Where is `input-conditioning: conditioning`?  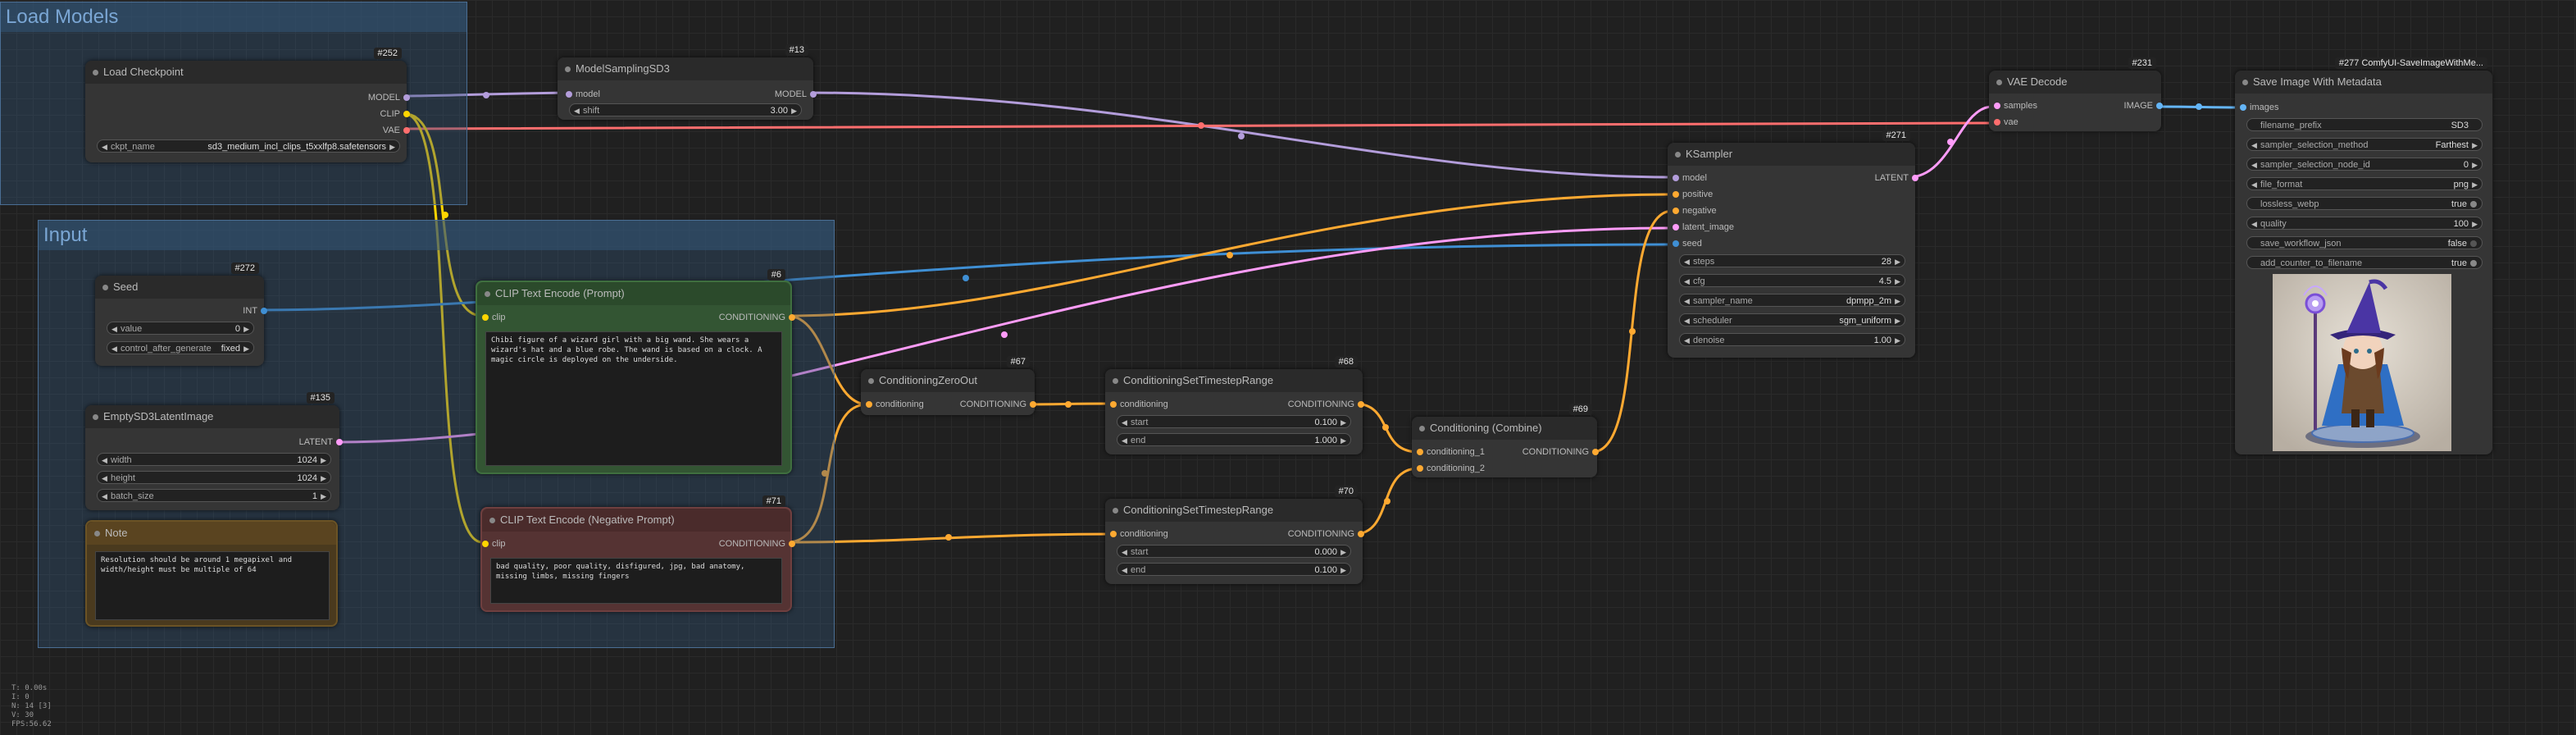
input-conditioning: conditioning is located at coordinates (1139, 405).